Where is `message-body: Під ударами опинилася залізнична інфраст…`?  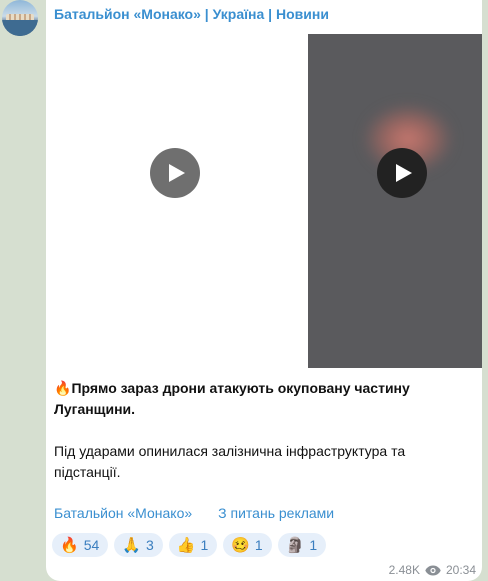 message-body: Під ударами опинилася залізнична інфраст… is located at coordinates (230, 461).